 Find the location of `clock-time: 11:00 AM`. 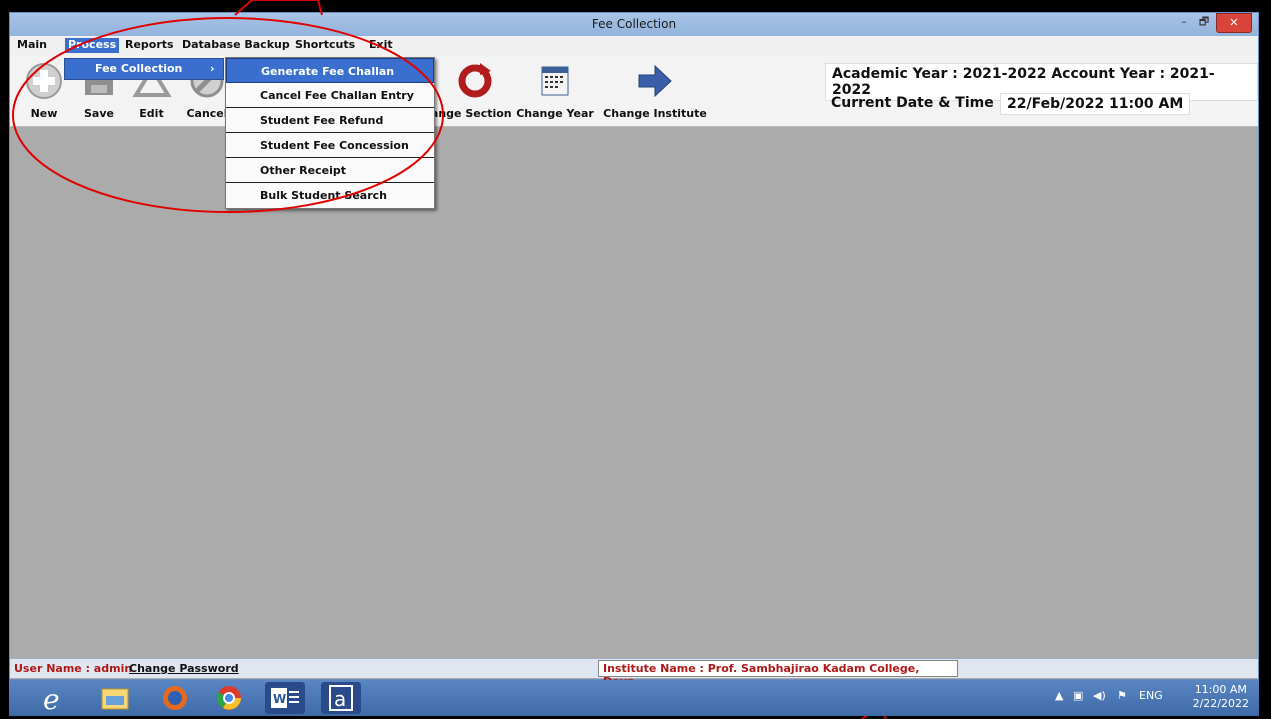

clock-time: 11:00 AM is located at coordinates (1220, 689).